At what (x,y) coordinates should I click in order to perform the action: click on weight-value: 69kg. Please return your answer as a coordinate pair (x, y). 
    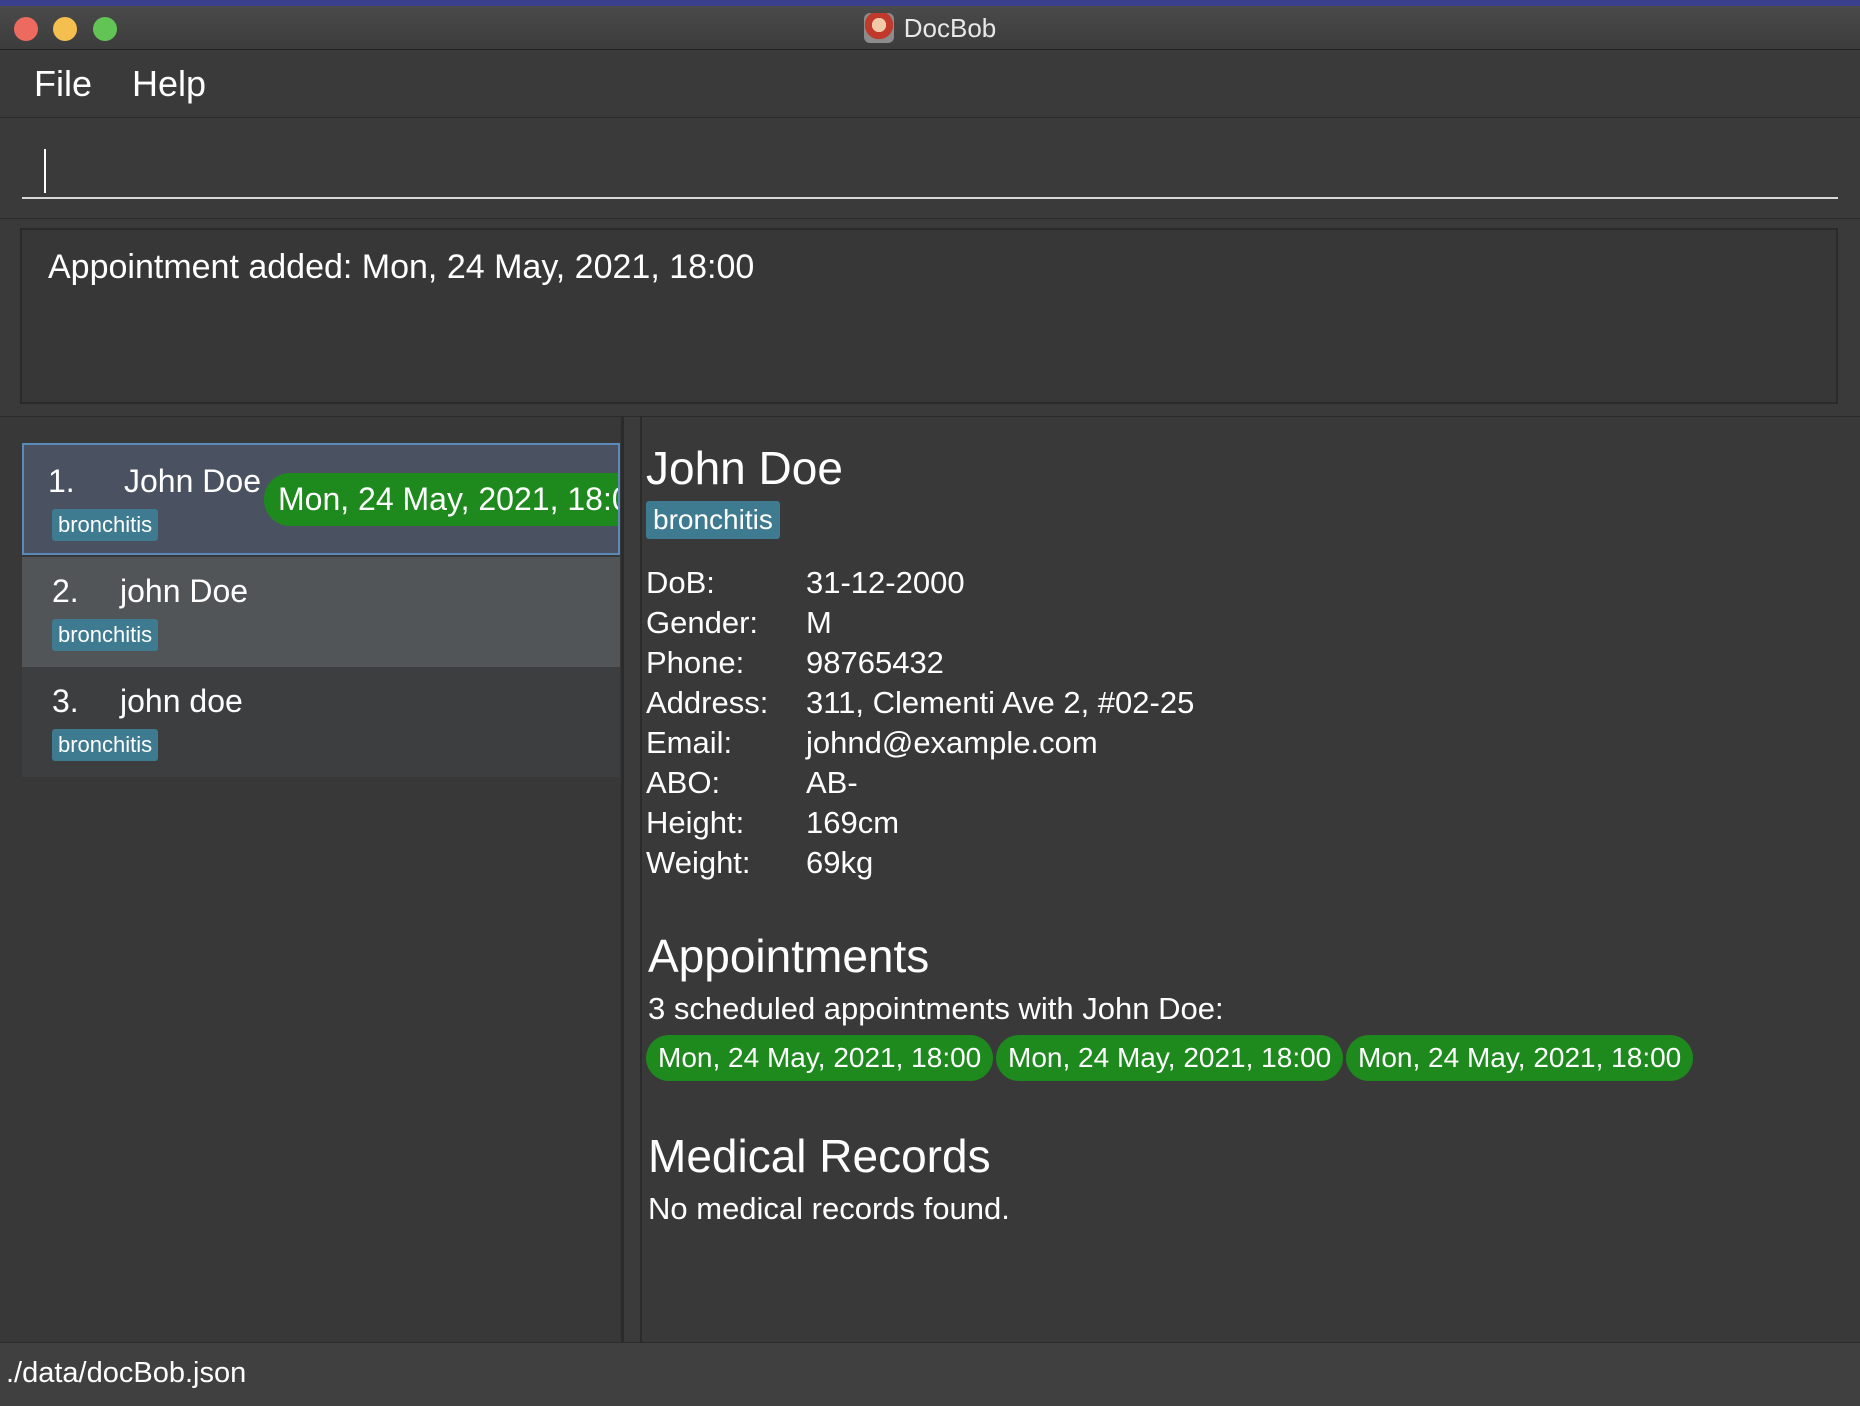
    Looking at the image, I should click on (840, 862).